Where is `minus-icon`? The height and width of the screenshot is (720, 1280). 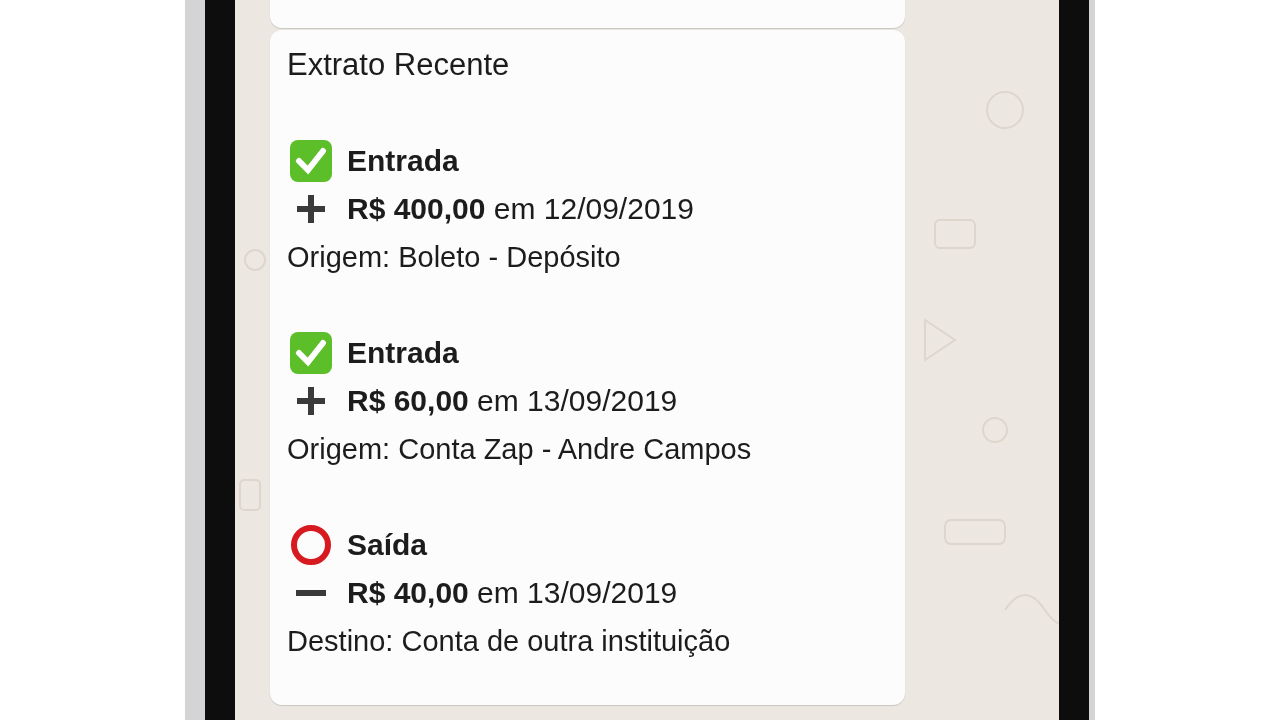 minus-icon is located at coordinates (311, 593).